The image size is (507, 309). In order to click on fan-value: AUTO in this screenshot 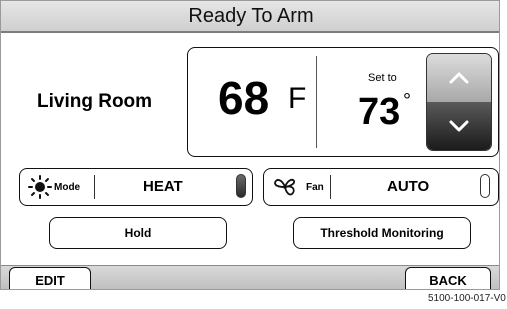, I will do `click(408, 186)`.